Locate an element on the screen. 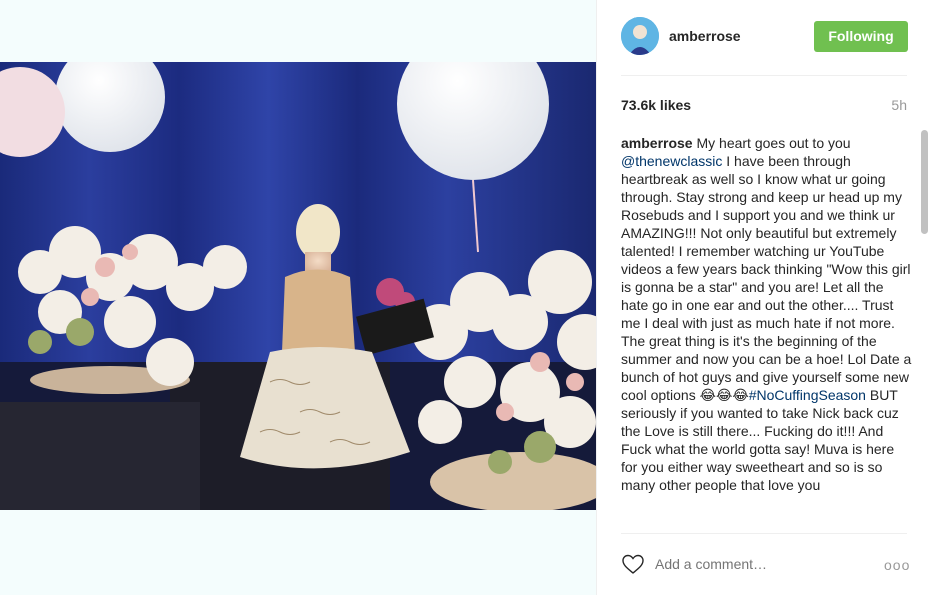 The image size is (931, 595). following-button: Following is located at coordinates (861, 36).